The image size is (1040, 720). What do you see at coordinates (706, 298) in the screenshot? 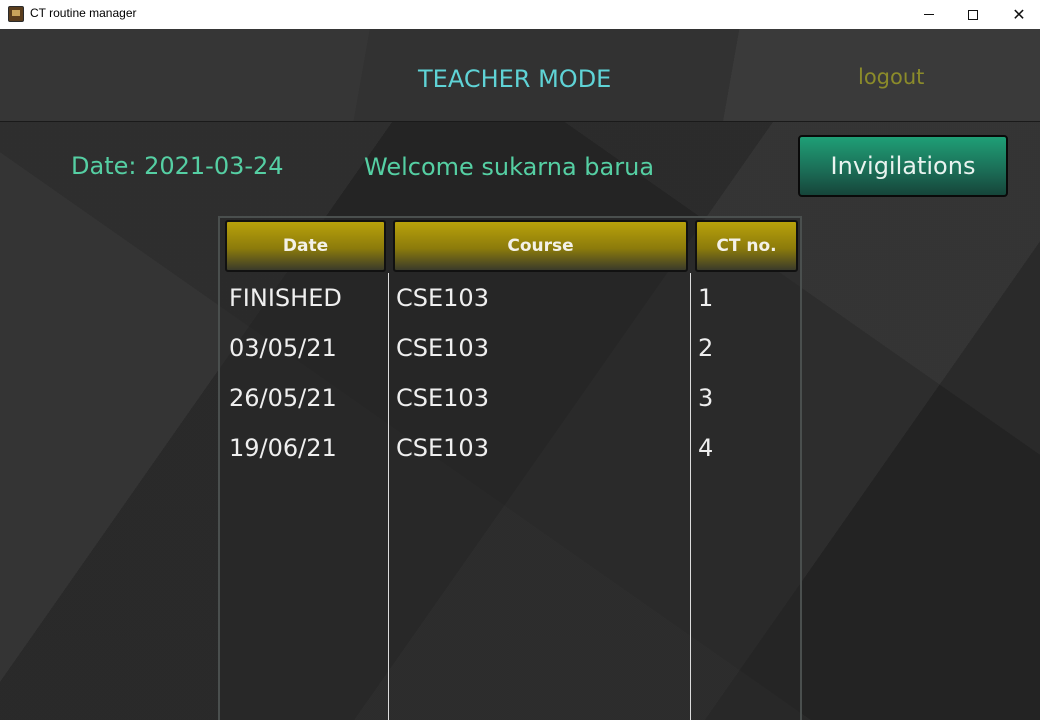
I see `cell-ct-no: 1` at bounding box center [706, 298].